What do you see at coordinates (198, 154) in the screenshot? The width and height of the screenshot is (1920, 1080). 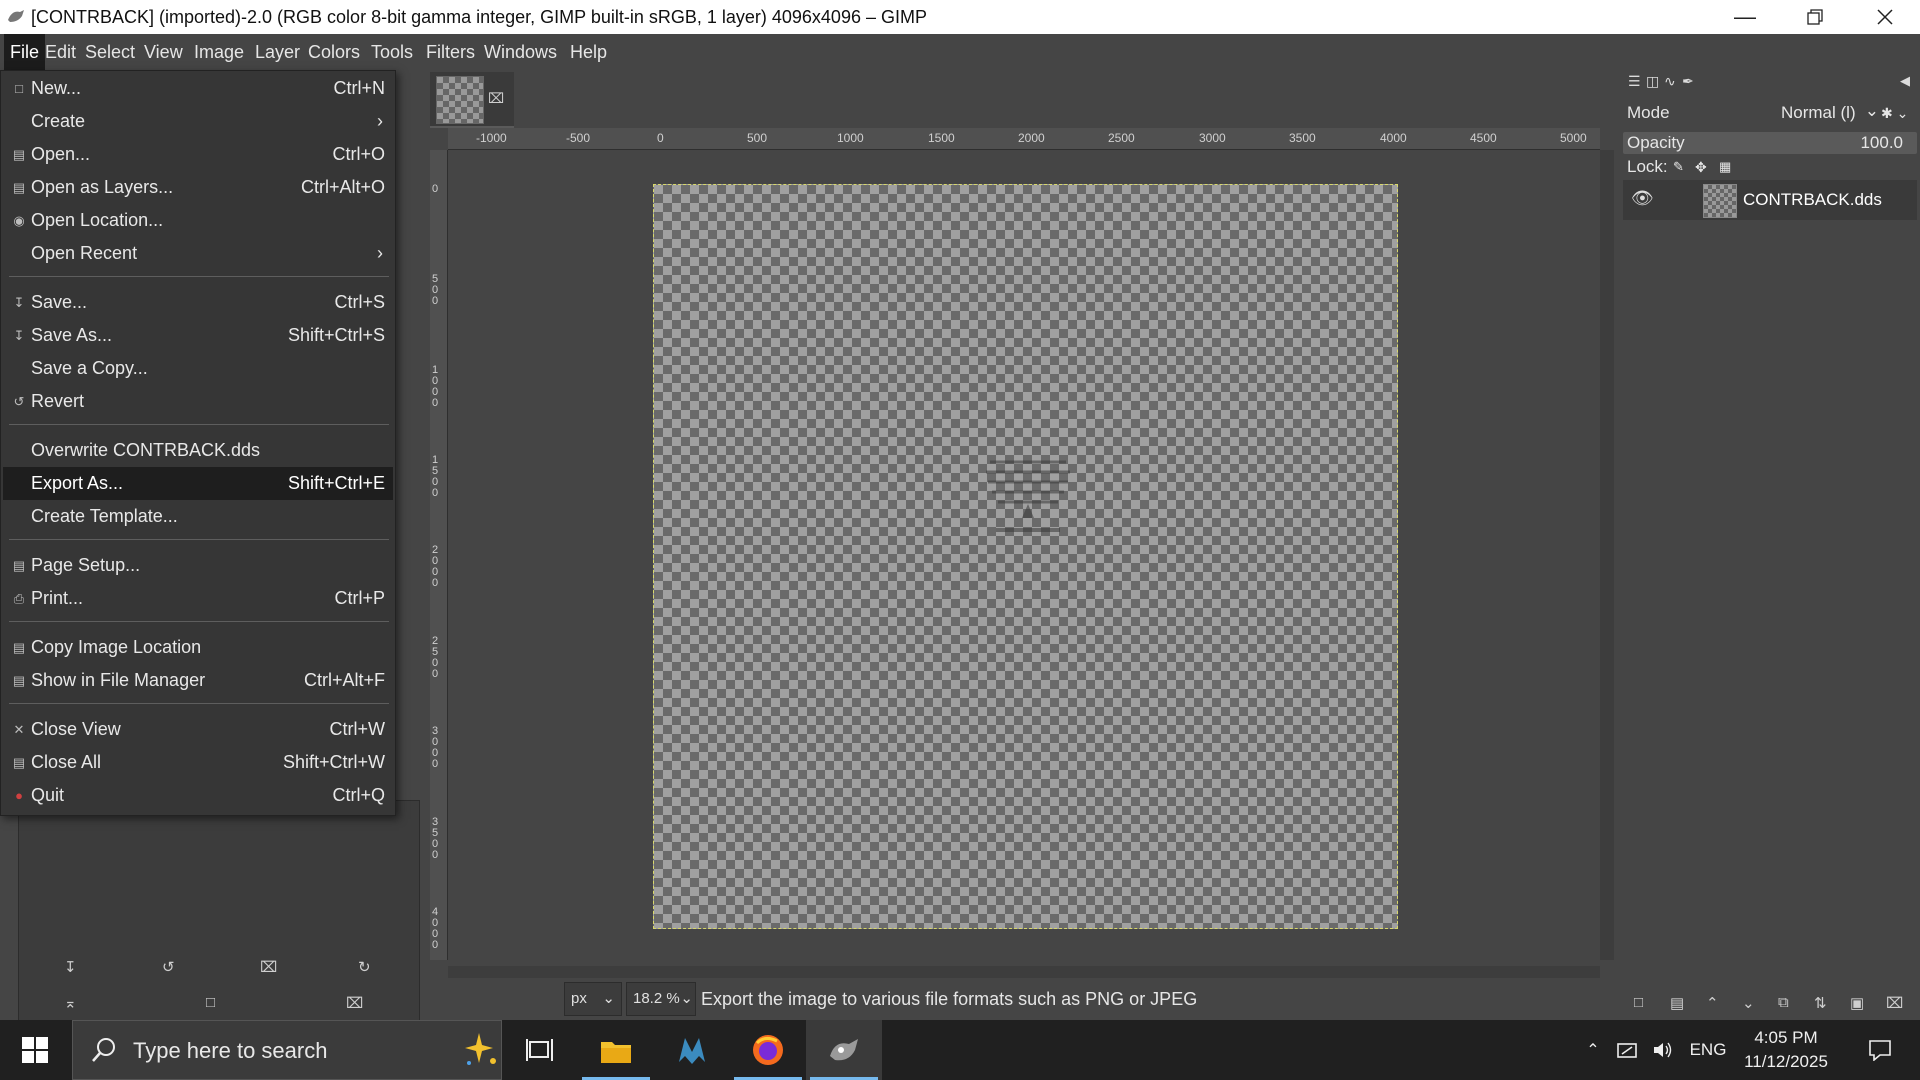 I see `menu-item-open: ▤ Open... Ctrl+O` at bounding box center [198, 154].